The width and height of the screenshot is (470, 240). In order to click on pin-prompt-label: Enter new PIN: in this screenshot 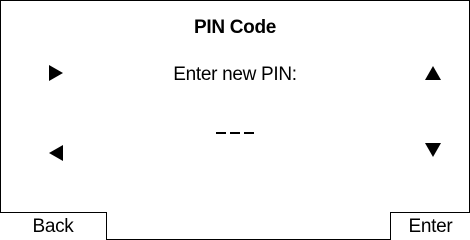, I will do `click(235, 74)`.